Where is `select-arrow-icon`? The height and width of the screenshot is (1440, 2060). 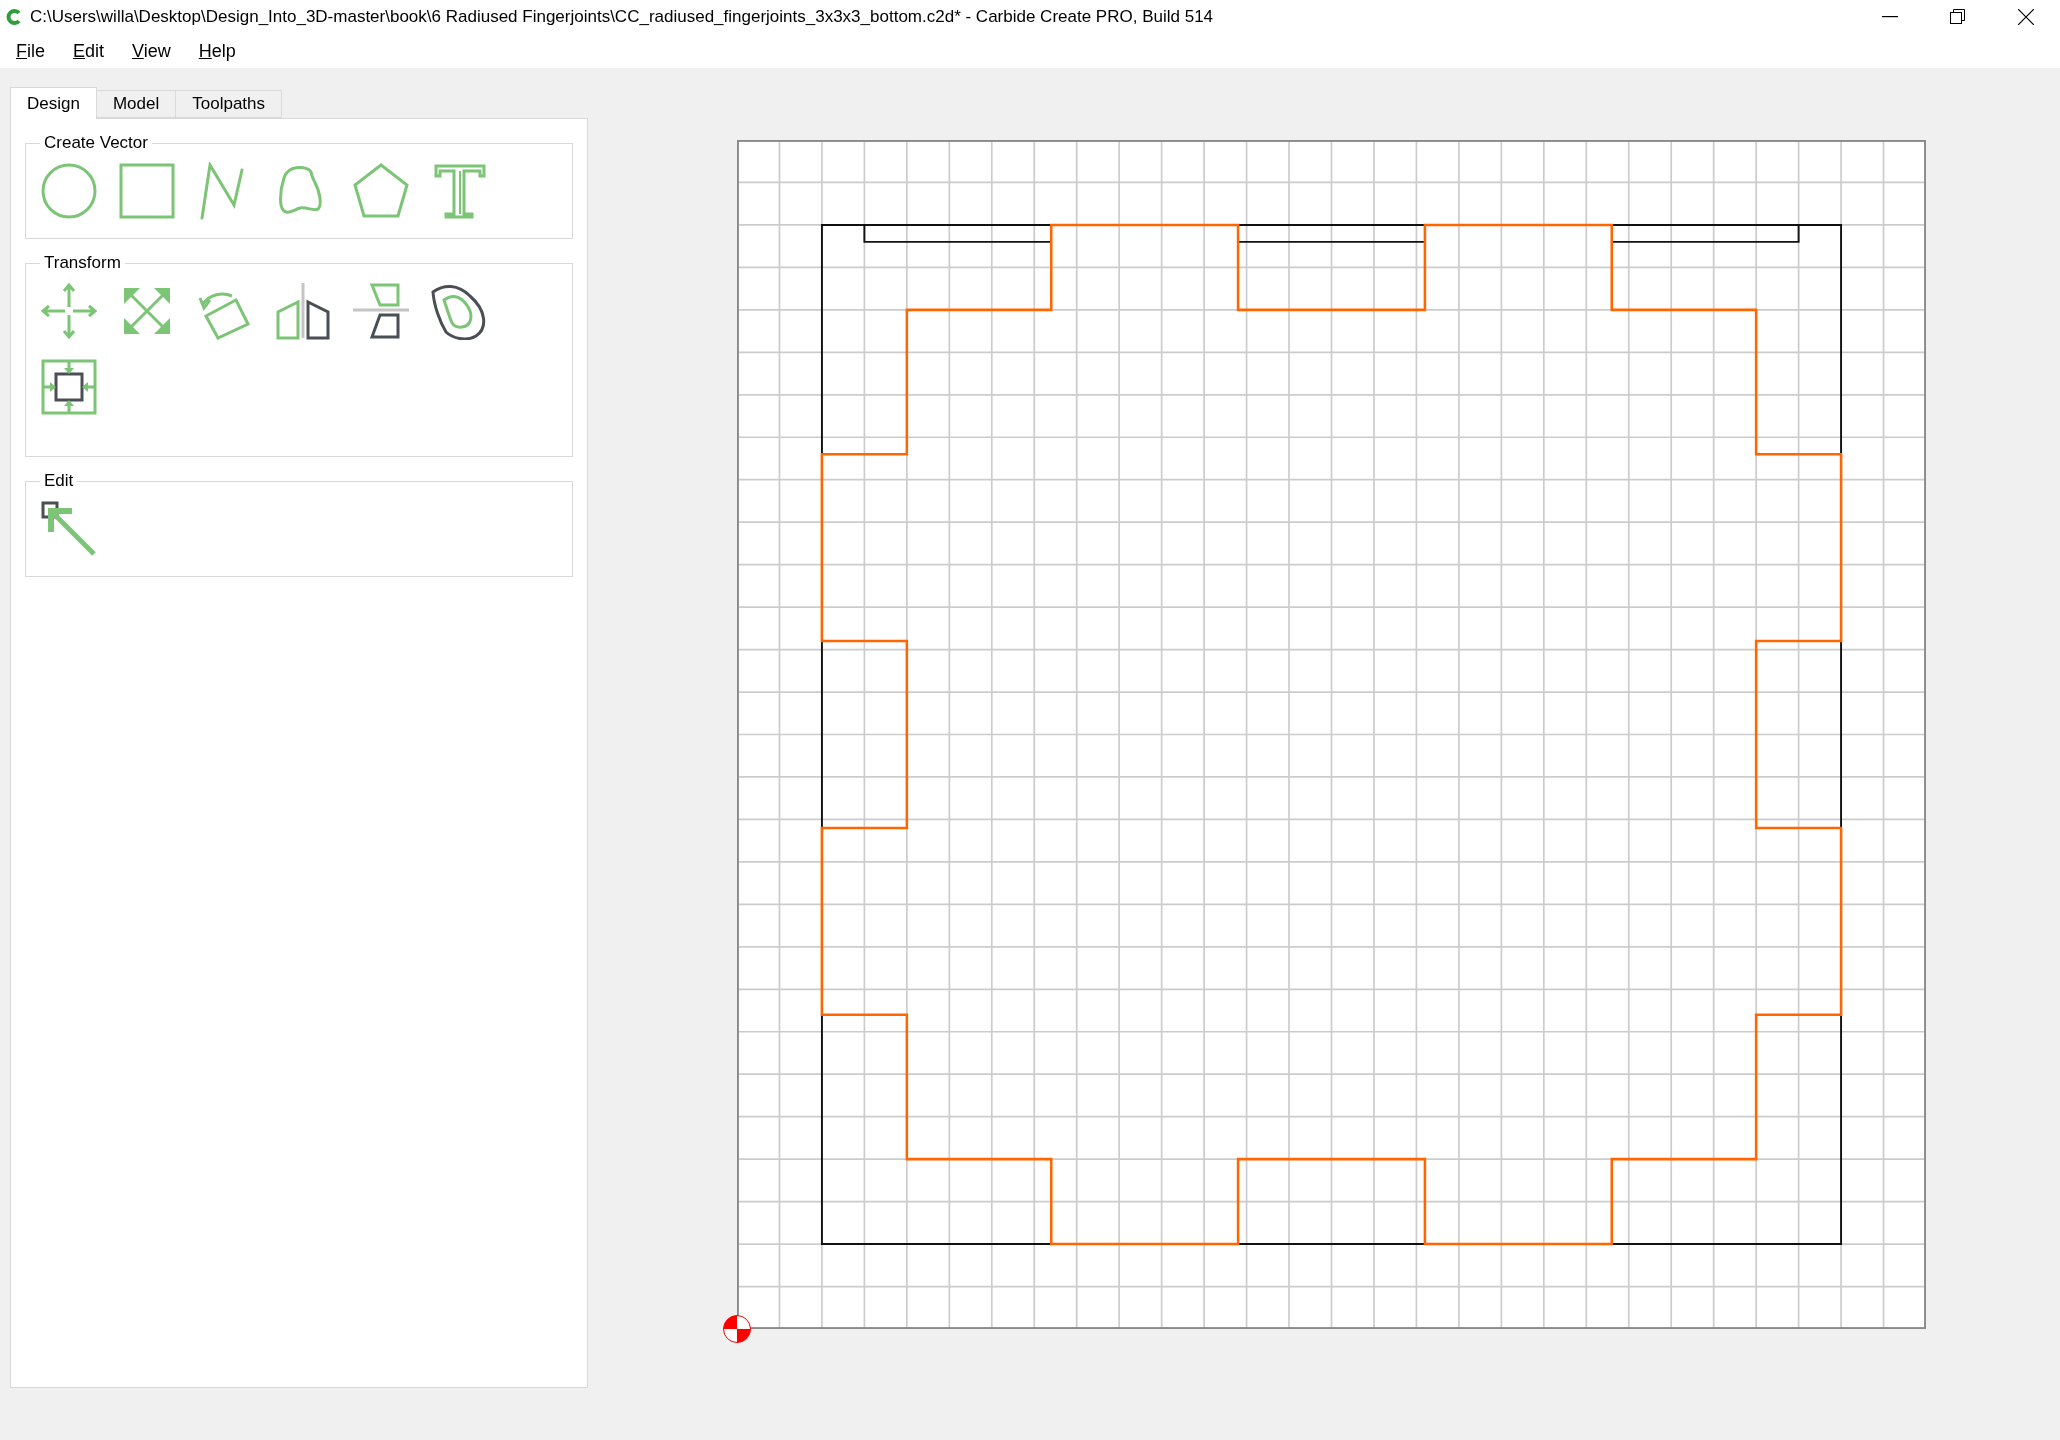 select-arrow-icon is located at coordinates (69, 529).